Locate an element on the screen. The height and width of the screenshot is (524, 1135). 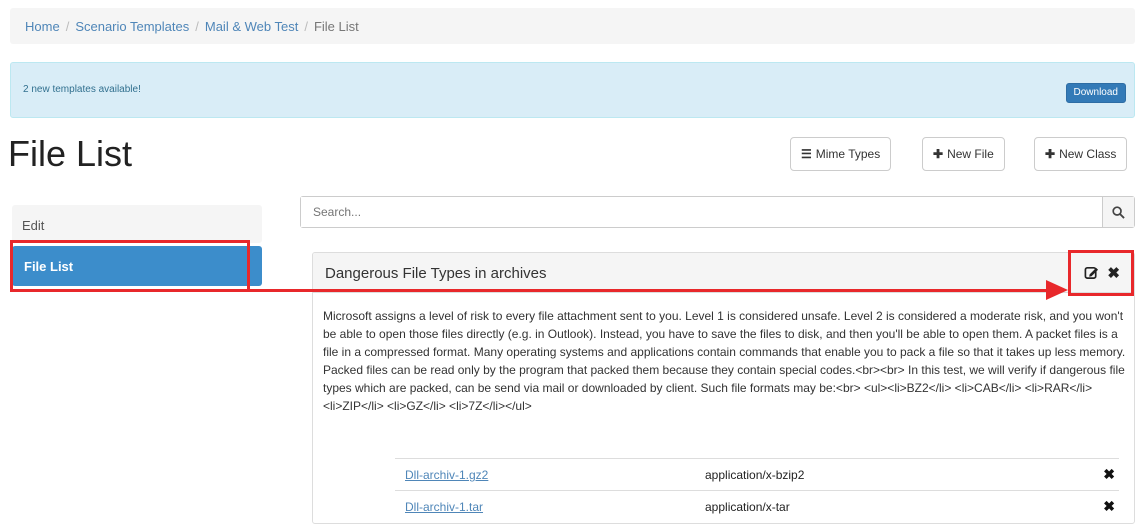
mime-types-button: ☰ Mime Types is located at coordinates (841, 154).